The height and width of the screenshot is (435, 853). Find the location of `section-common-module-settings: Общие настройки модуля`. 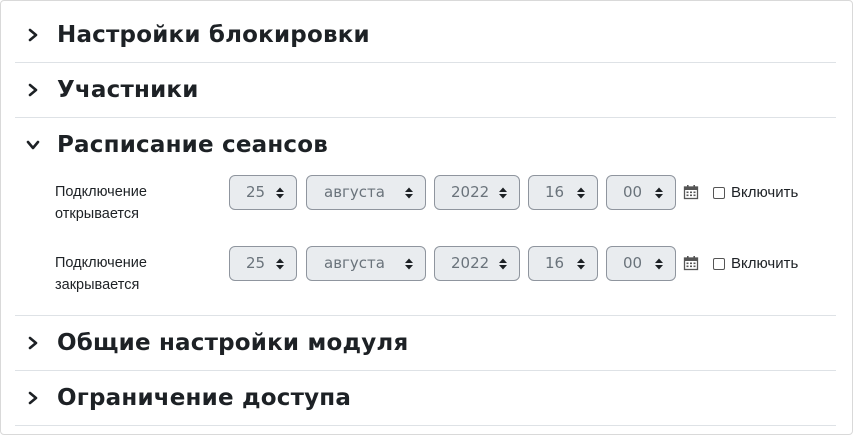

section-common-module-settings: Общие настройки модуля is located at coordinates (425, 343).